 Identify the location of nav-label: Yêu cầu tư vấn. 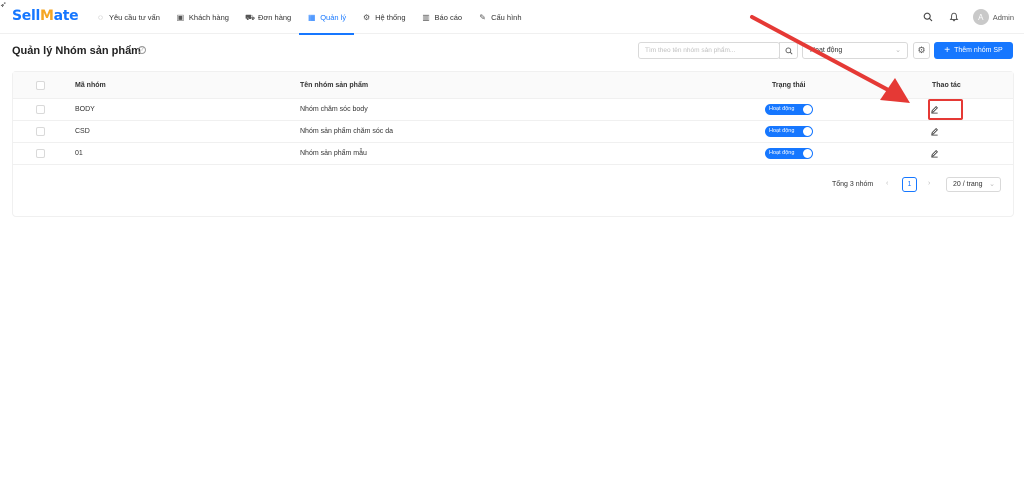
(134, 17).